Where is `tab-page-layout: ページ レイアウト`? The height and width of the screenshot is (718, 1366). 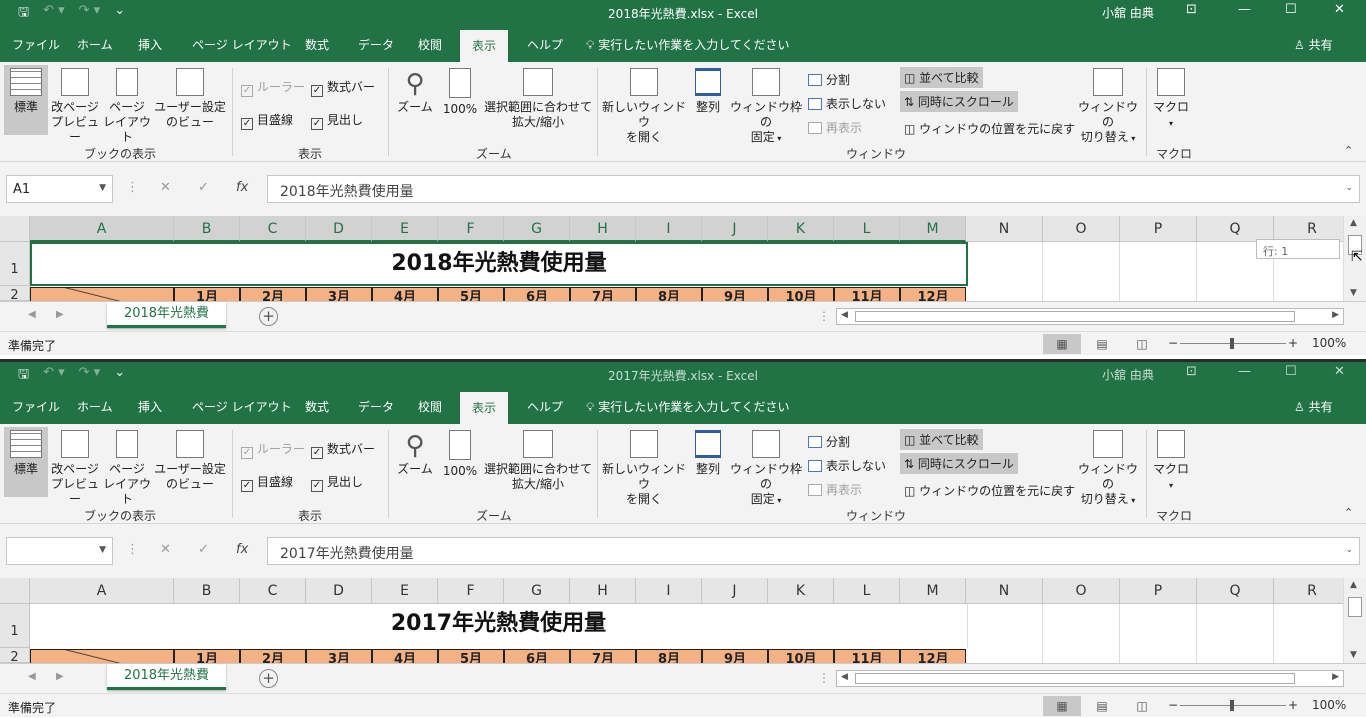
tab-page-layout: ページ レイアウト is located at coordinates (242, 44).